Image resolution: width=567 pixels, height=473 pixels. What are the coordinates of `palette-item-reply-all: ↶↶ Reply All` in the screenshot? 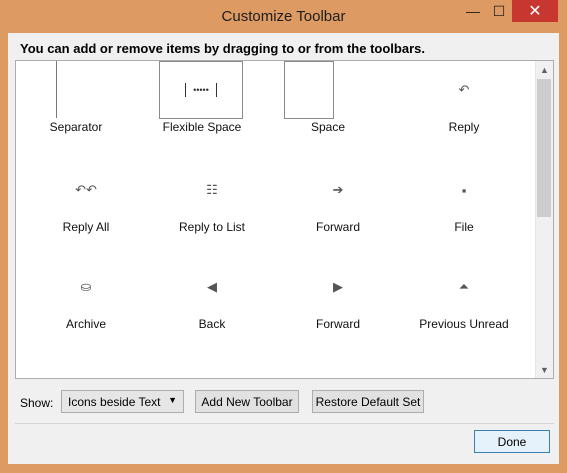 It's located at (86, 206).